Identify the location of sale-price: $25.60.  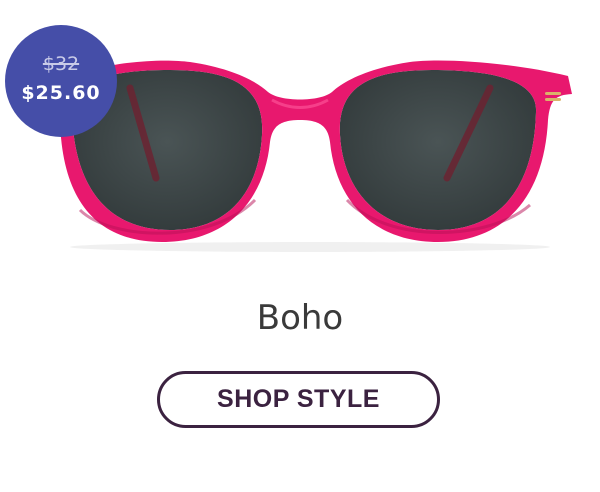
(61, 93).